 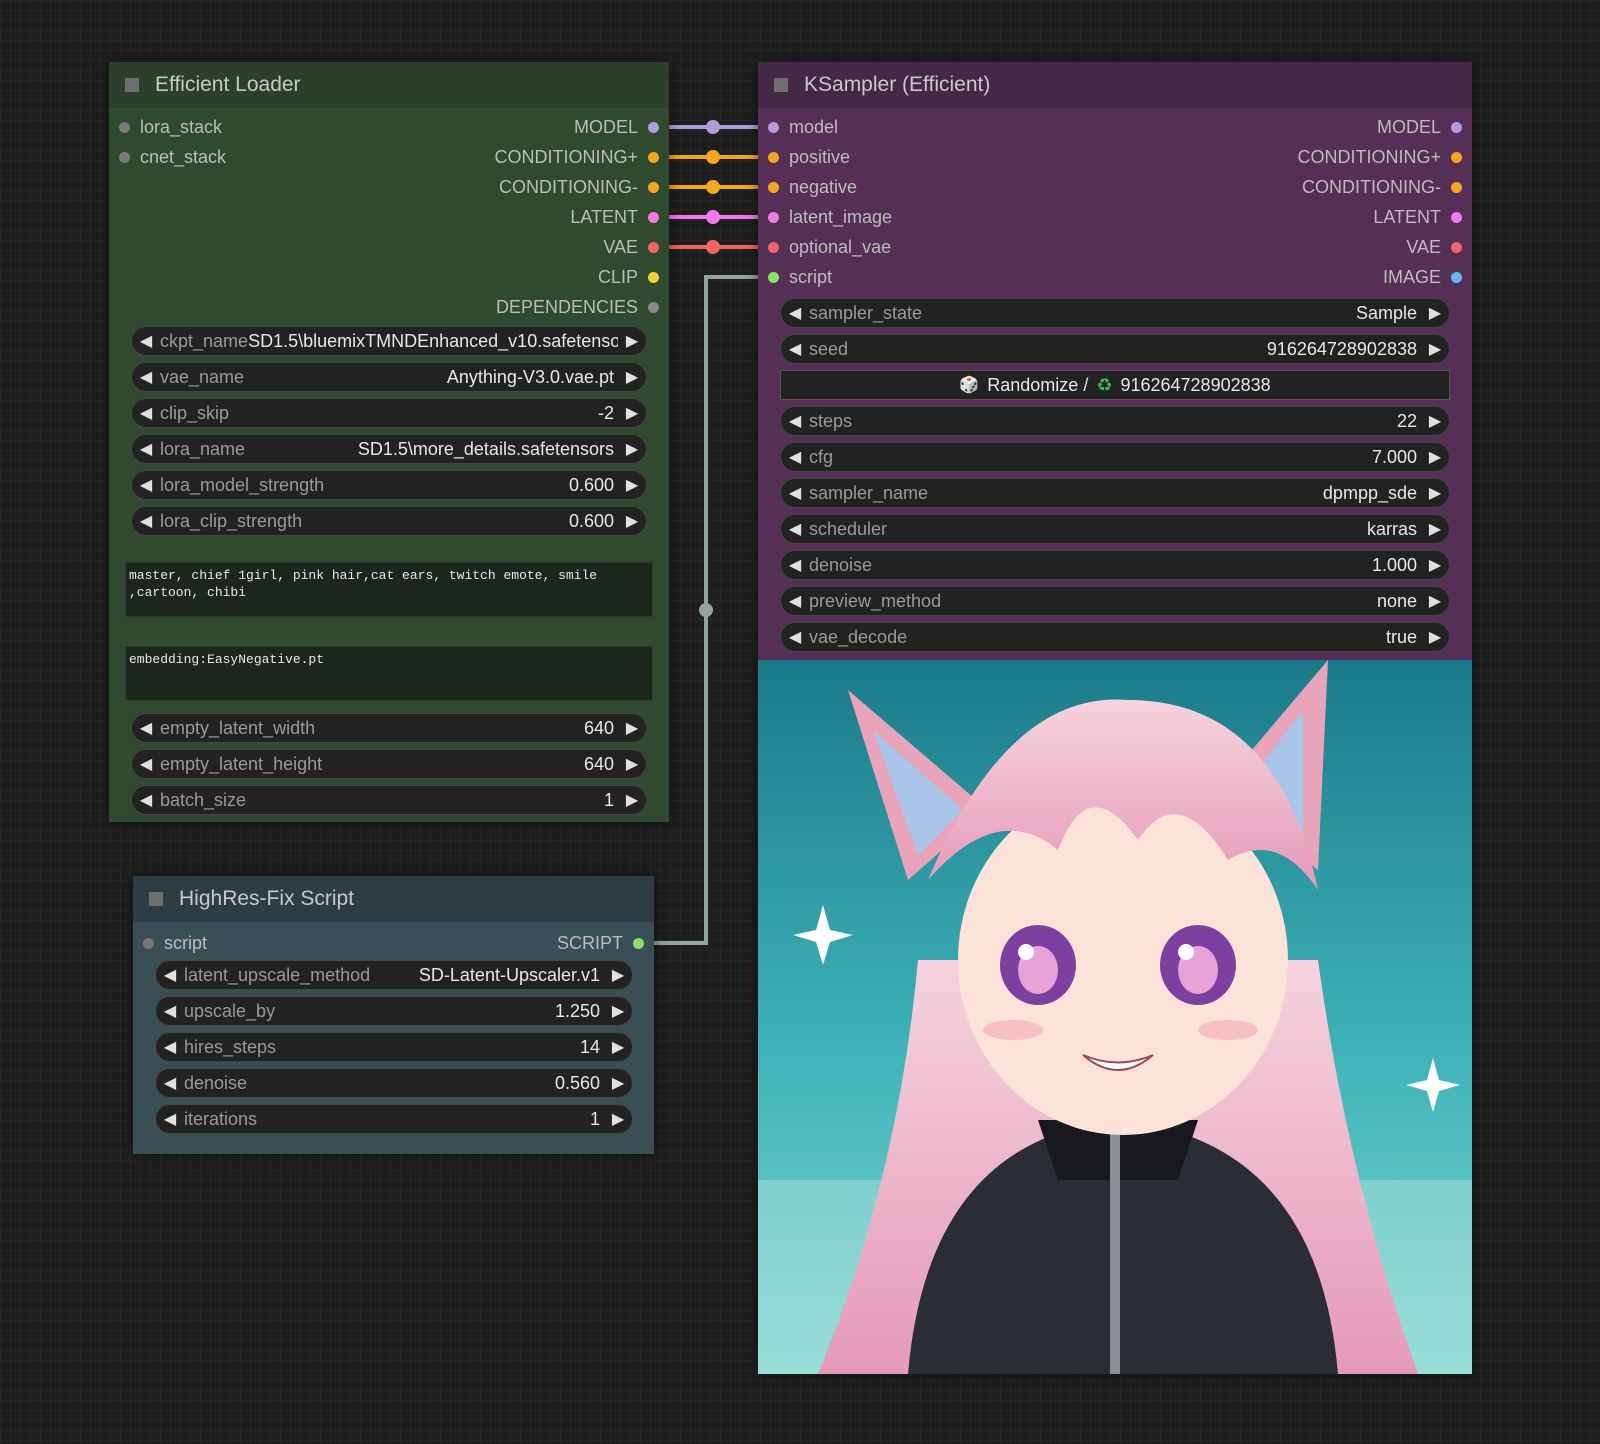 I want to click on clip-skip-widget: ◀ clip_skip -2 ▶, so click(x=389, y=413).